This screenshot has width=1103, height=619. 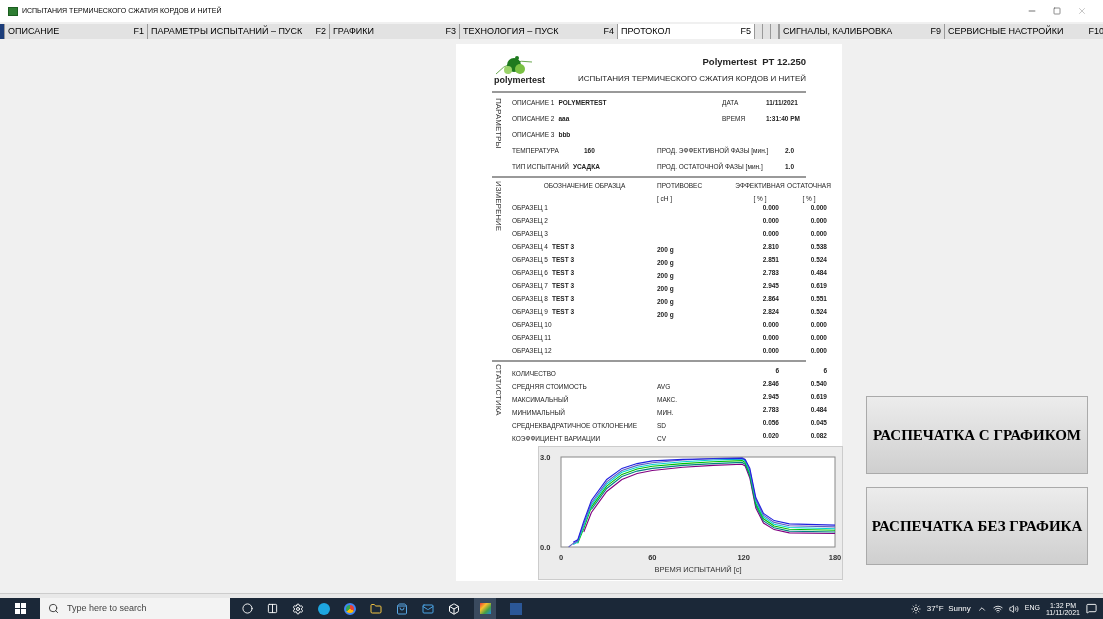 What do you see at coordinates (1023, 31) in the screenshot?
I see `tab: СЕРВИСНЫЕ НАСТРОЙКИ F10` at bounding box center [1023, 31].